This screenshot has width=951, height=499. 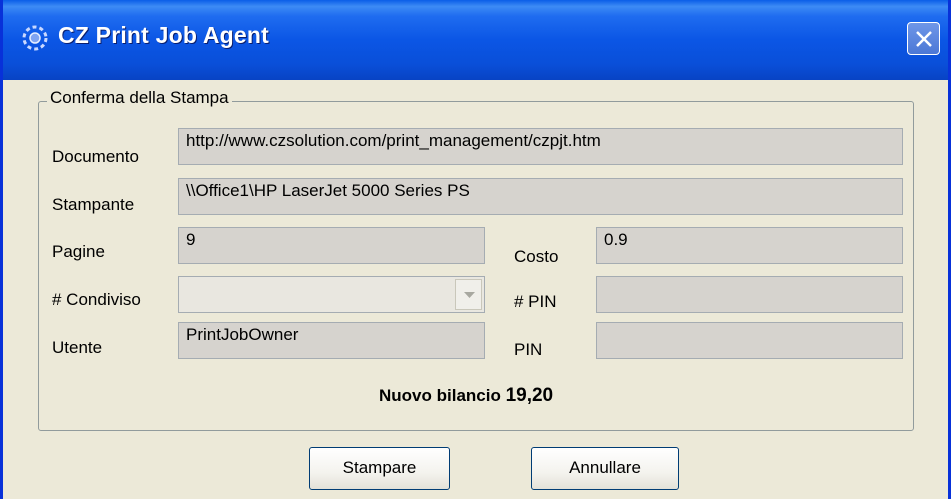 I want to click on balance-value: 19,20, so click(x=529, y=395).